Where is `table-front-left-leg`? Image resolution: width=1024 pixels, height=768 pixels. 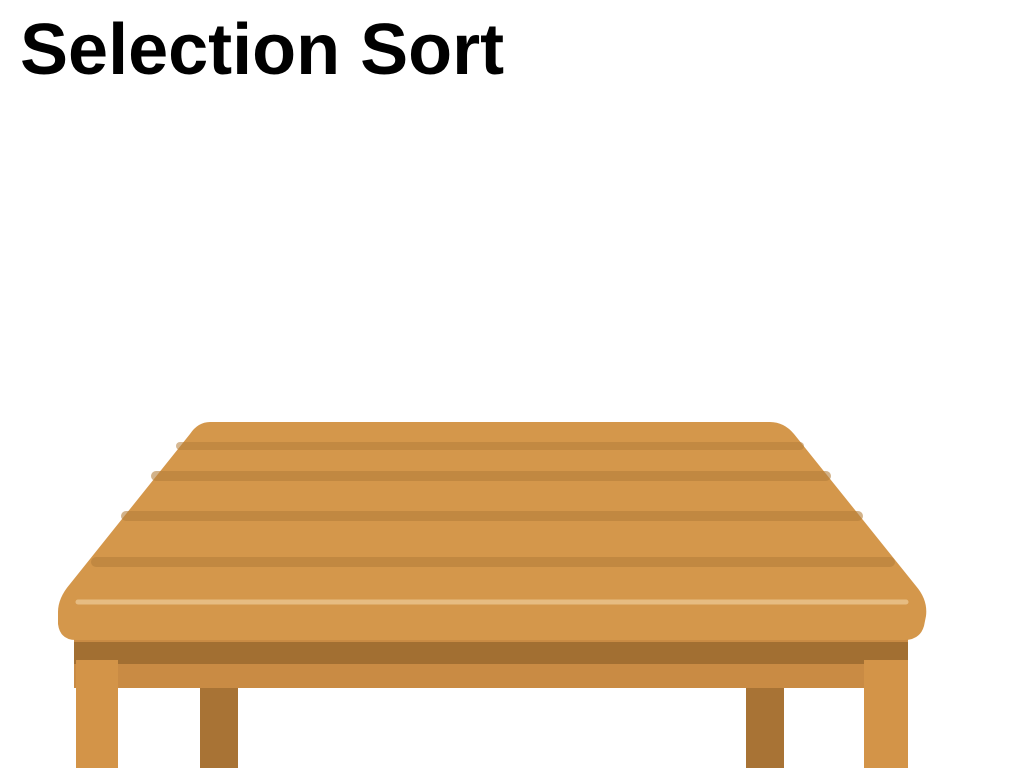 table-front-left-leg is located at coordinates (97, 714).